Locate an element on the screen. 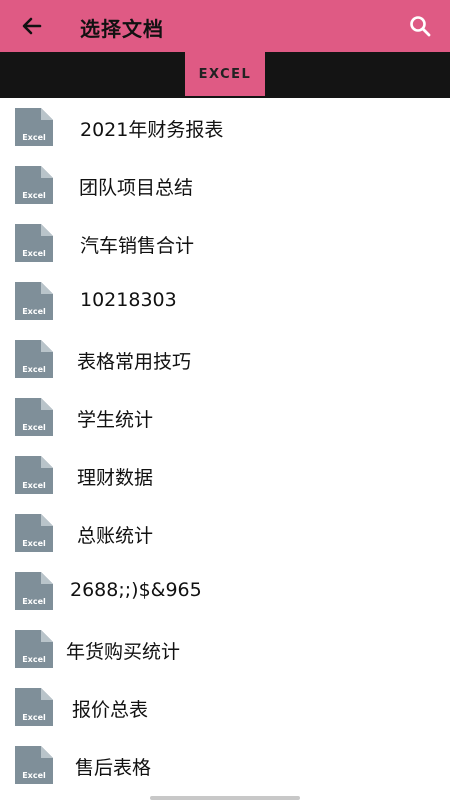 This screenshot has height=800, width=450. file-name: 表格常用技巧 is located at coordinates (134, 362).